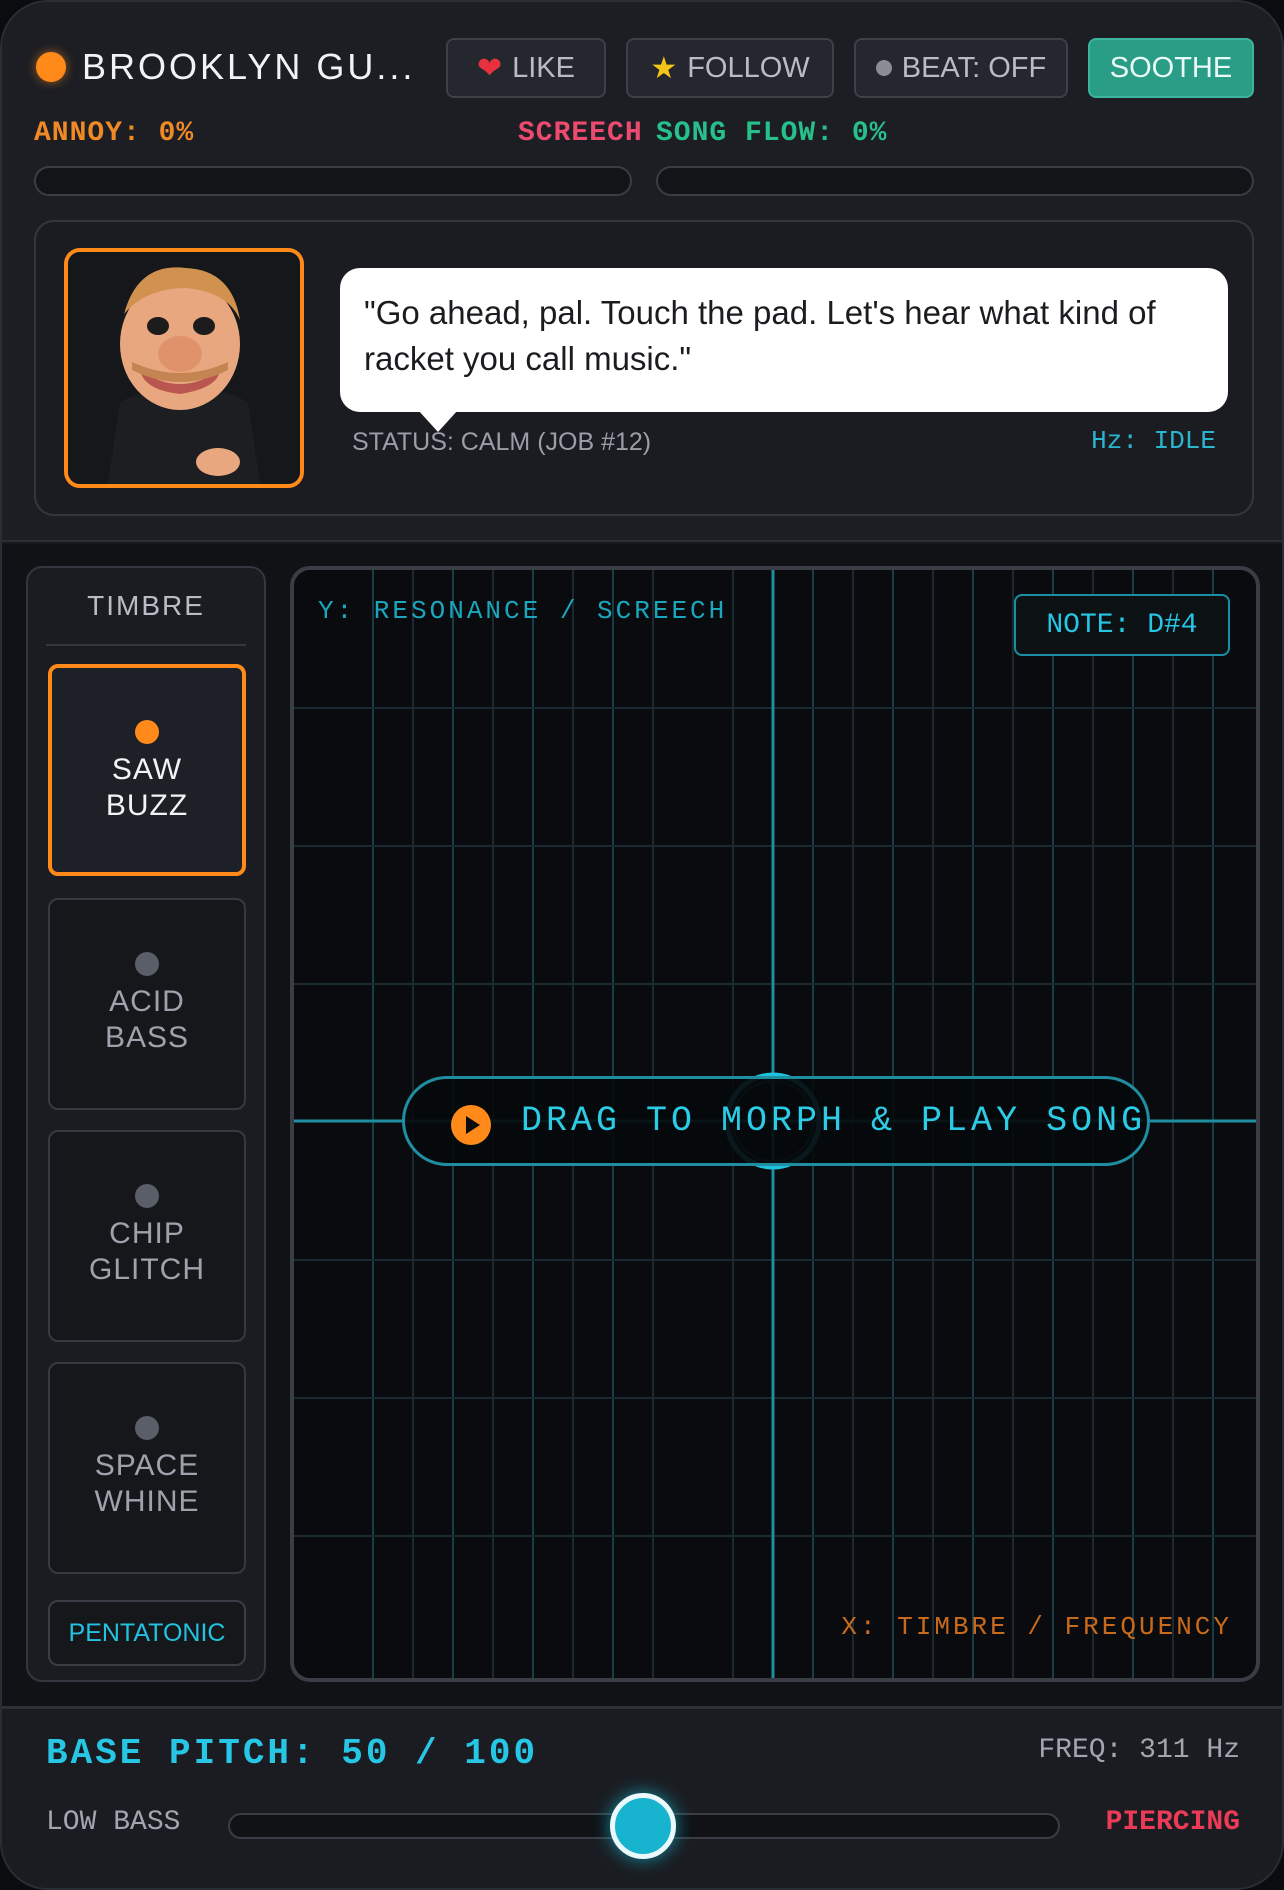  What do you see at coordinates (1139, 1750) in the screenshot?
I see `frequency-readout: FREQ: 311 Hz` at bounding box center [1139, 1750].